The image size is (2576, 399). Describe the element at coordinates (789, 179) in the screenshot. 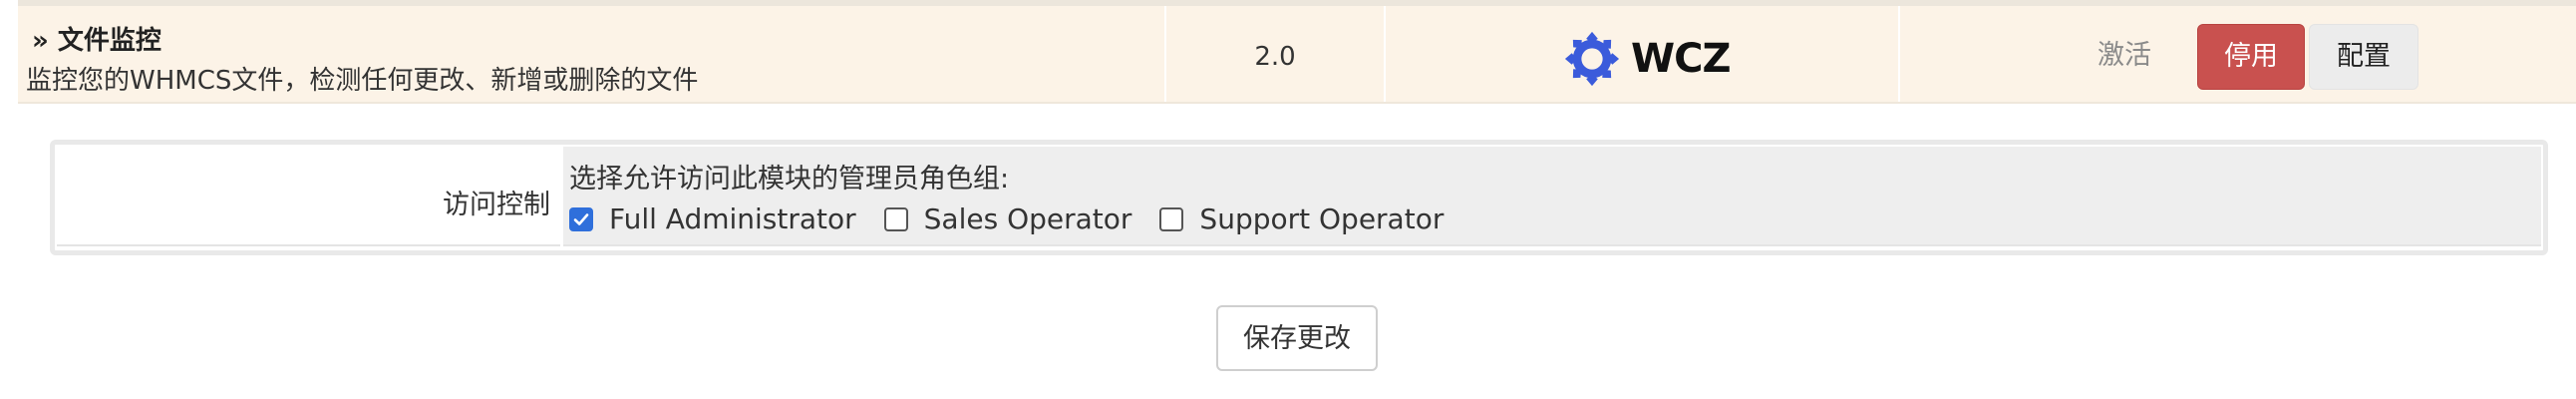

I see `access-control-prompt: 选择允许访问此模块的管理员角色组:` at that location.